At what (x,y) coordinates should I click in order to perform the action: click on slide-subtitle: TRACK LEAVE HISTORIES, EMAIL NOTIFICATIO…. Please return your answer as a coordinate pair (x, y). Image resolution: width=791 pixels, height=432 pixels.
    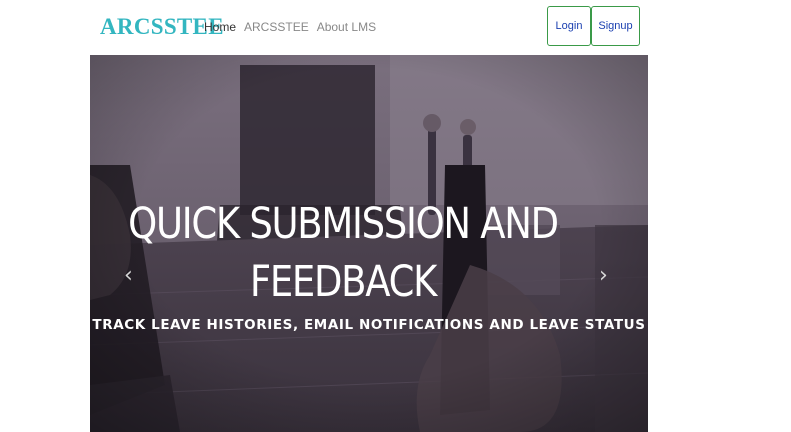
    Looking at the image, I should click on (369, 325).